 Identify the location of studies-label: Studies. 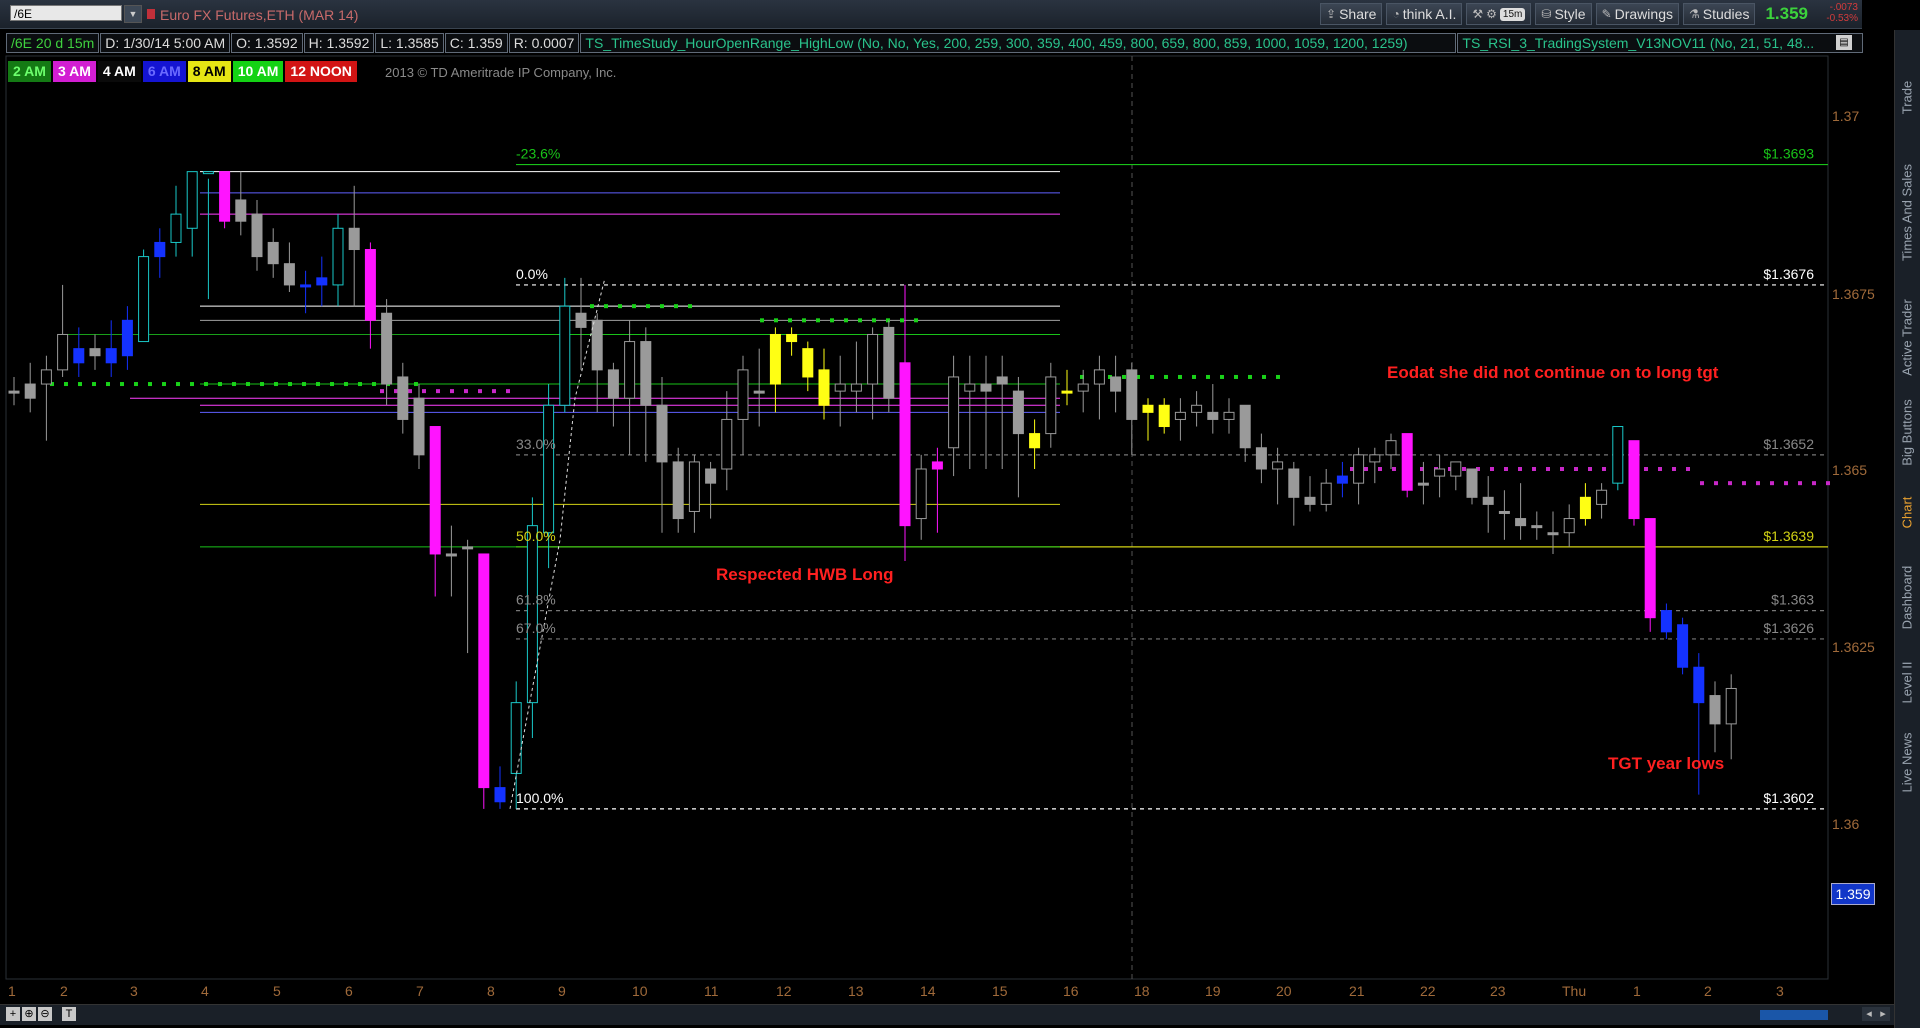
(1726, 14).